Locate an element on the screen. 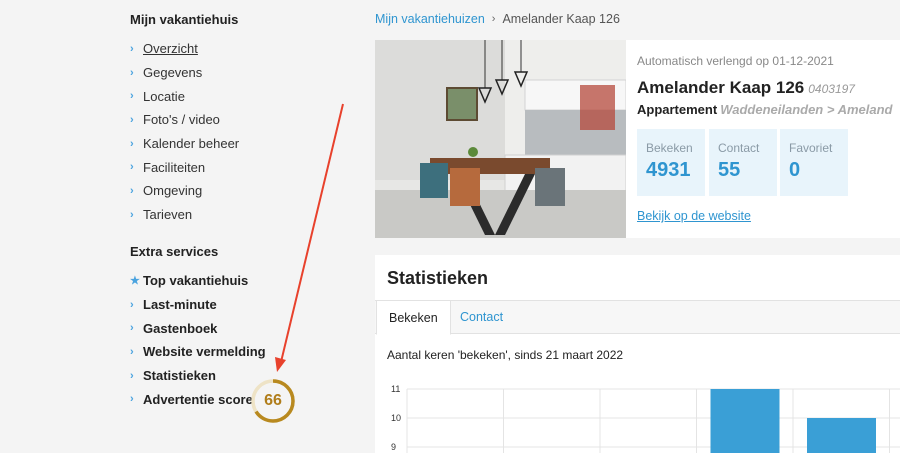 This screenshot has width=900, height=453. sidebar-item-kalender-beheer: › Kalender beheer is located at coordinates (184, 144).